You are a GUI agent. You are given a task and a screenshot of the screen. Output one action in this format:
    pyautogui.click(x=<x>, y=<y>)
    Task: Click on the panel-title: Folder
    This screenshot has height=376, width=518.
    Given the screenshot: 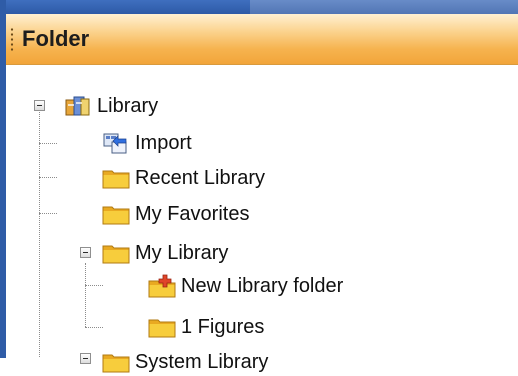 What is the action you would take?
    pyautogui.click(x=56, y=38)
    